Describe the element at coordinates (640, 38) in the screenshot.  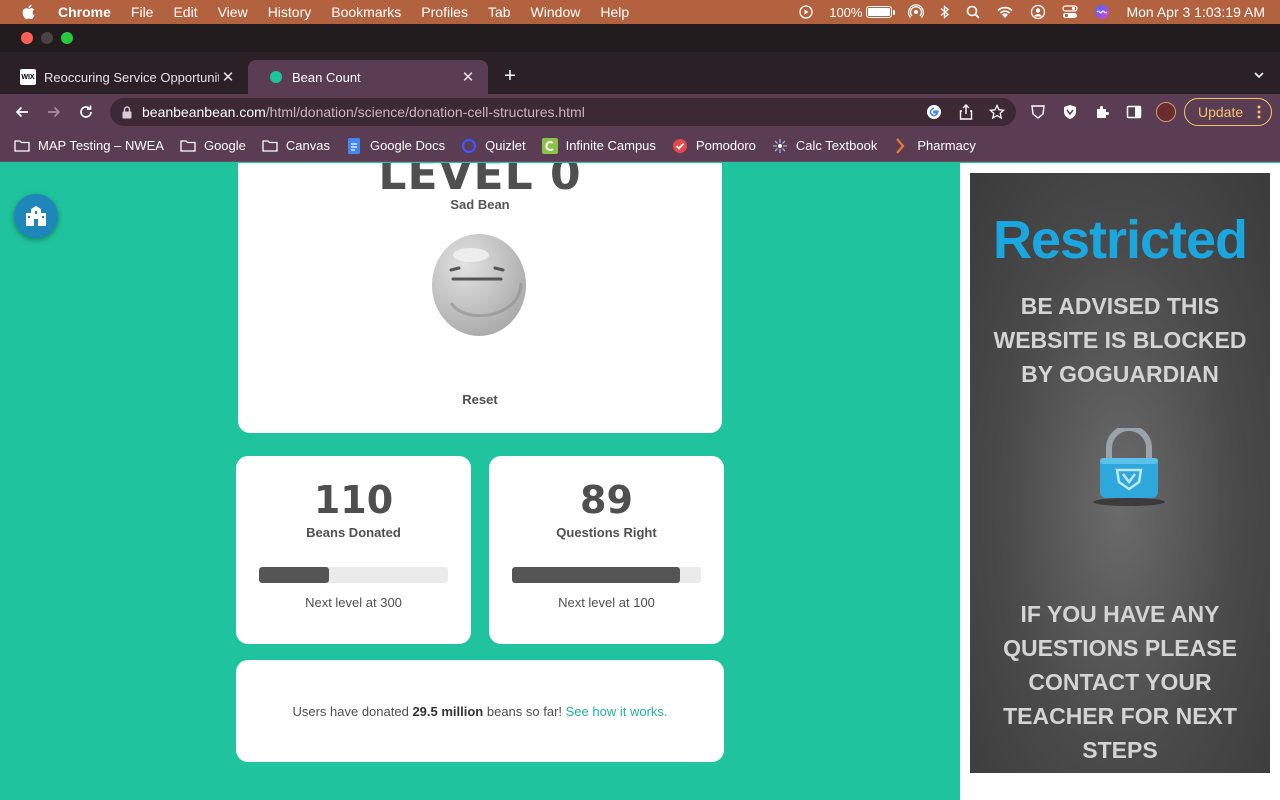
I see `window-titlebar` at that location.